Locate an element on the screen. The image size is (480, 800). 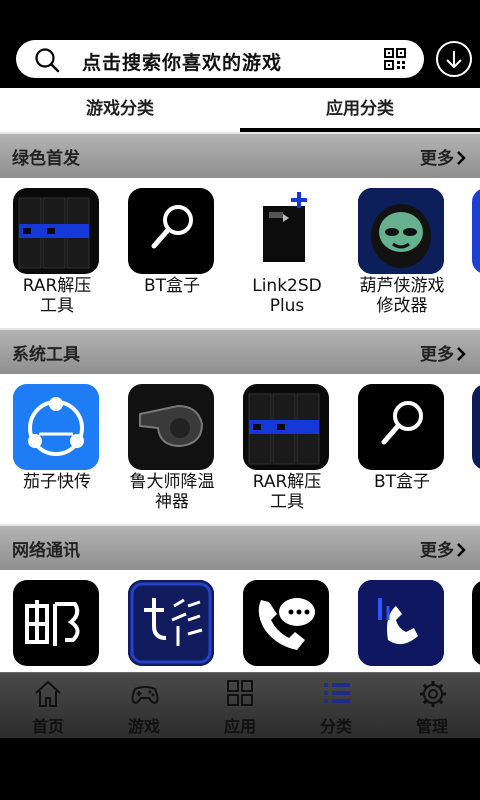
nav-item-categories: 分类 is located at coordinates (336, 706).